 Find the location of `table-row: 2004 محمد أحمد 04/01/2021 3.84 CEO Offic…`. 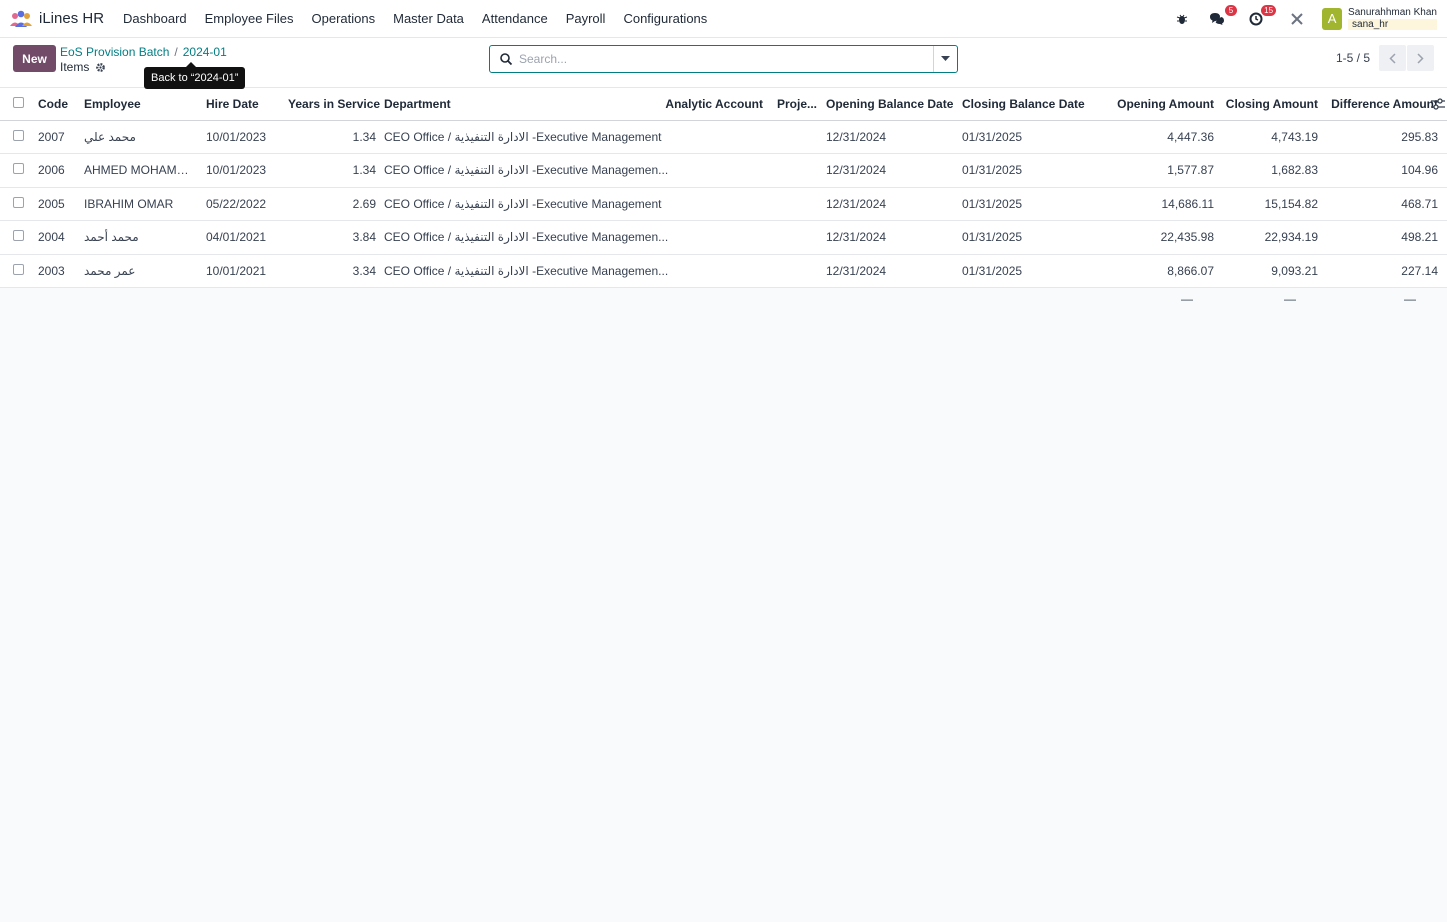

table-row: 2004 محمد أحمد 04/01/2021 3.84 CEO Offic… is located at coordinates (723, 237).